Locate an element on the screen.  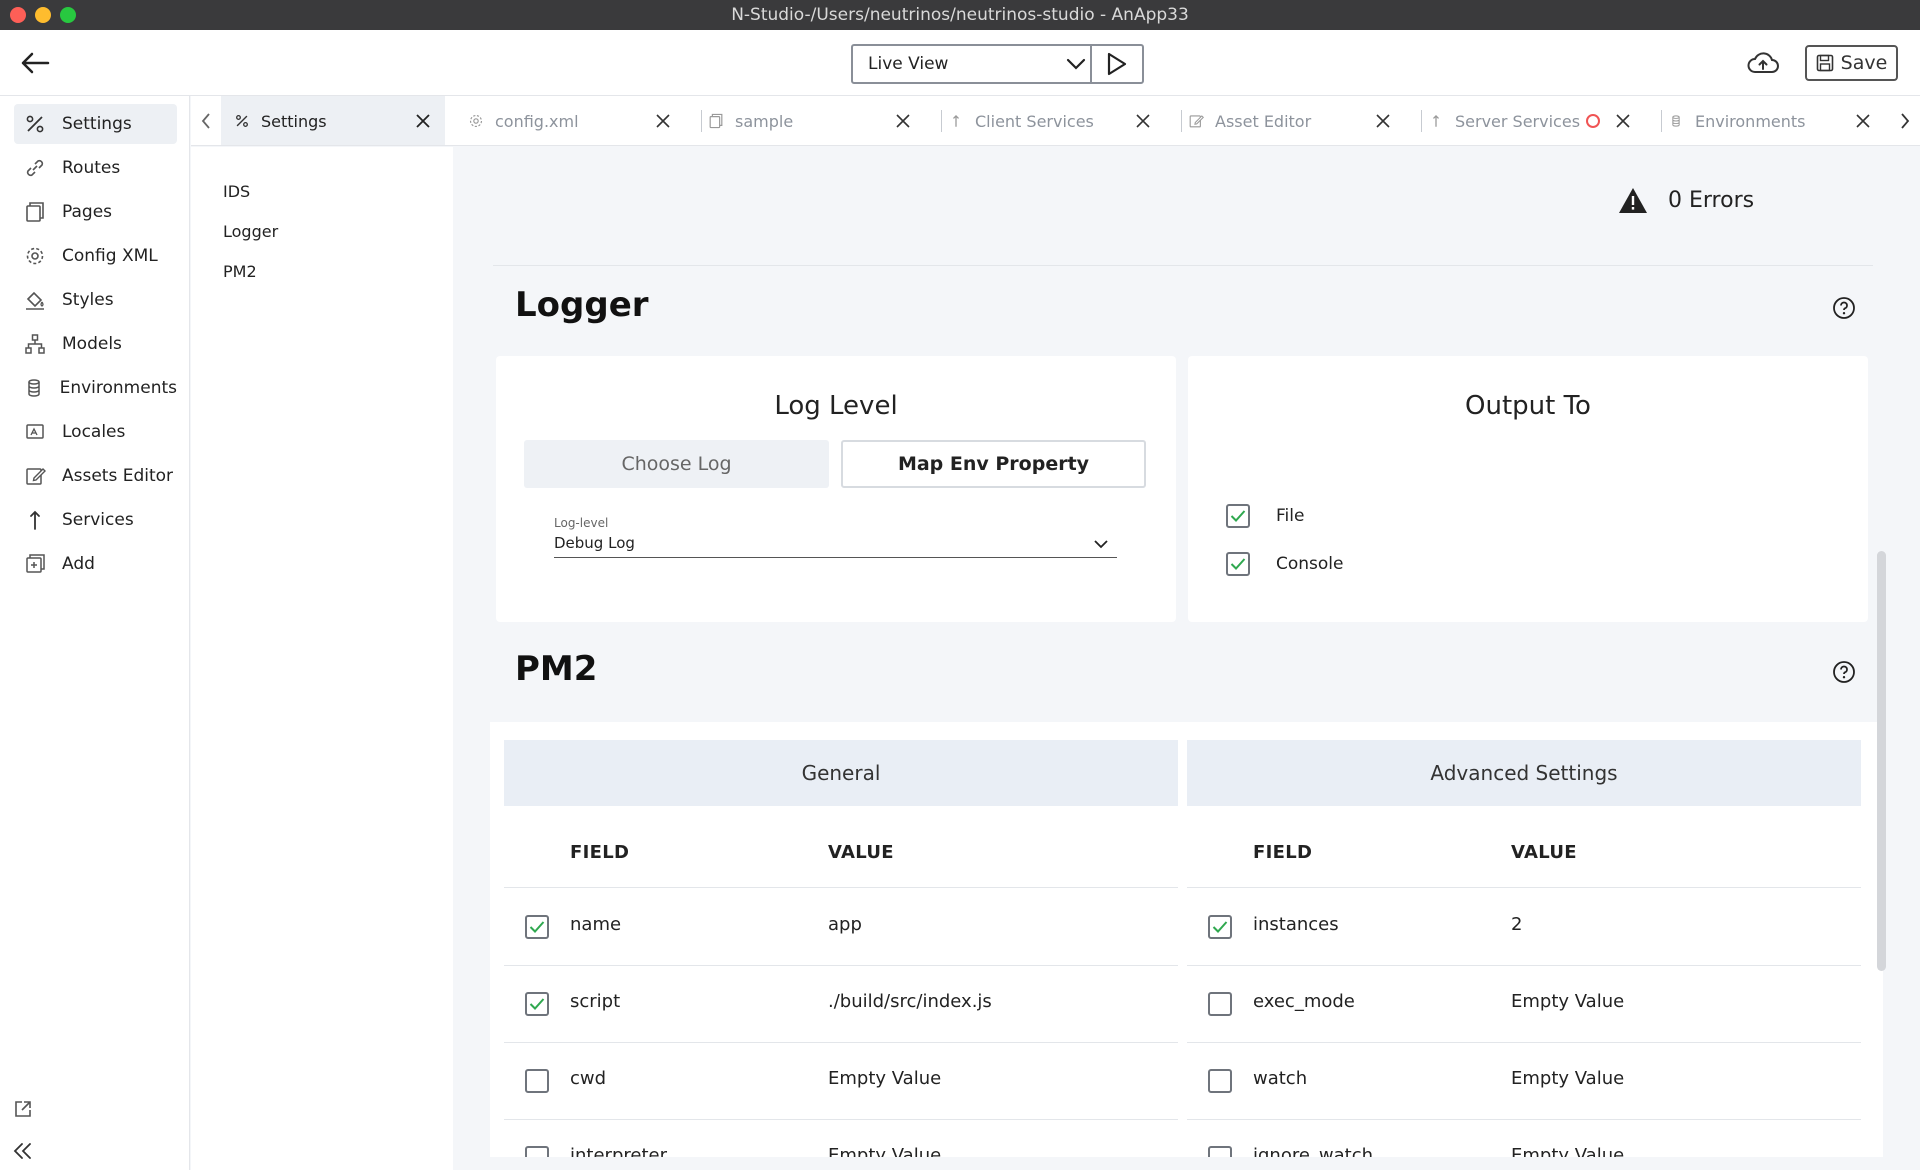
tab-environments: Environments is located at coordinates (1770, 120).